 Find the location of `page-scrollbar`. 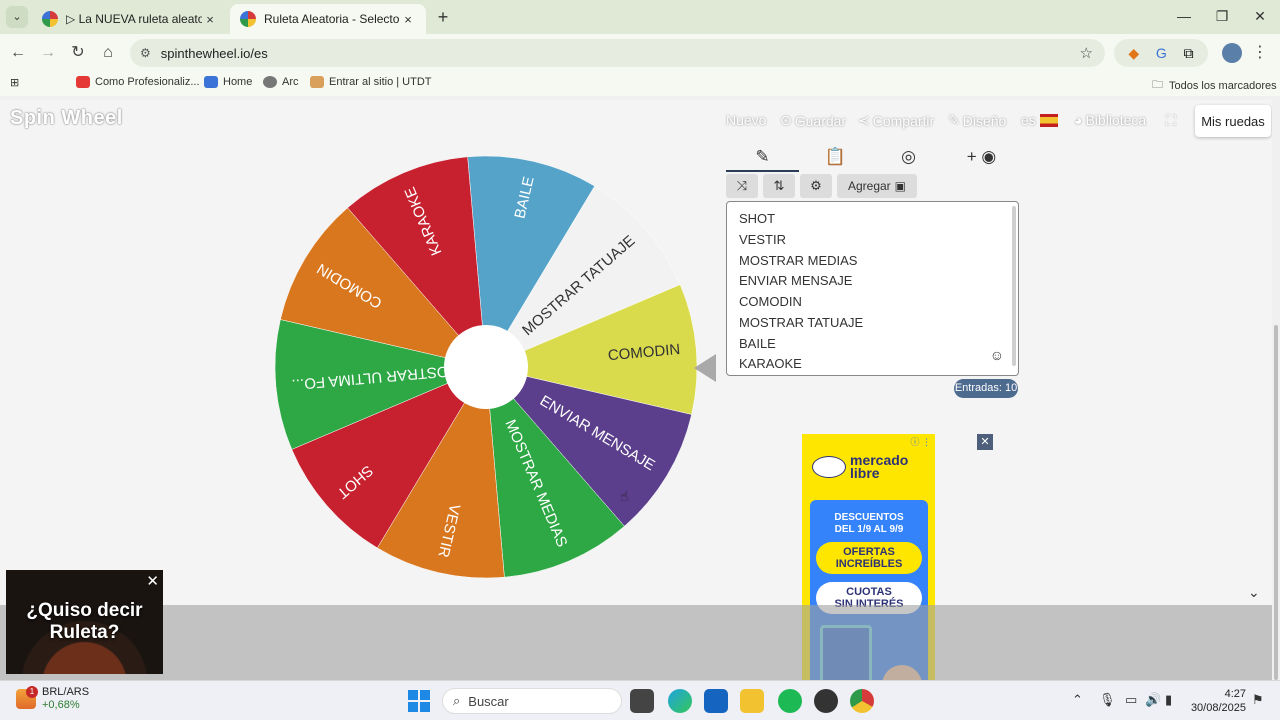

page-scrollbar is located at coordinates (1276, 390).